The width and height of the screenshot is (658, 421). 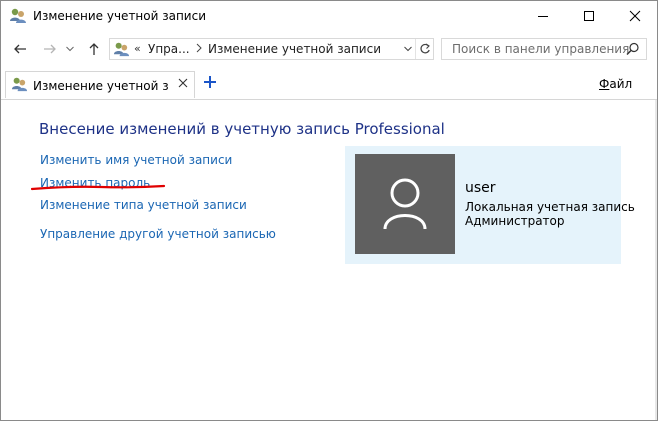 I want to click on menu-file-mnemonic: Ф, so click(x=604, y=84).